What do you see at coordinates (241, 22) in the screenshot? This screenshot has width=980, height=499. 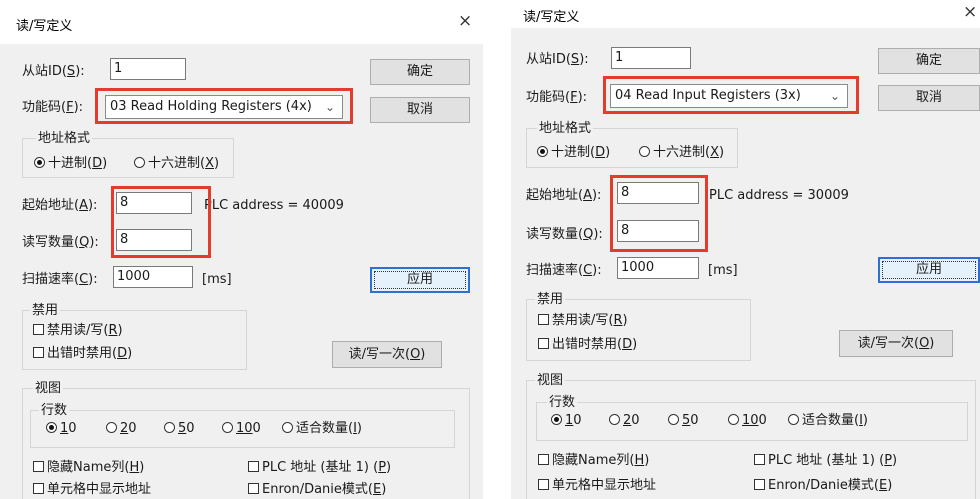 I see `left-title-bar: 读/写定义 ×` at bounding box center [241, 22].